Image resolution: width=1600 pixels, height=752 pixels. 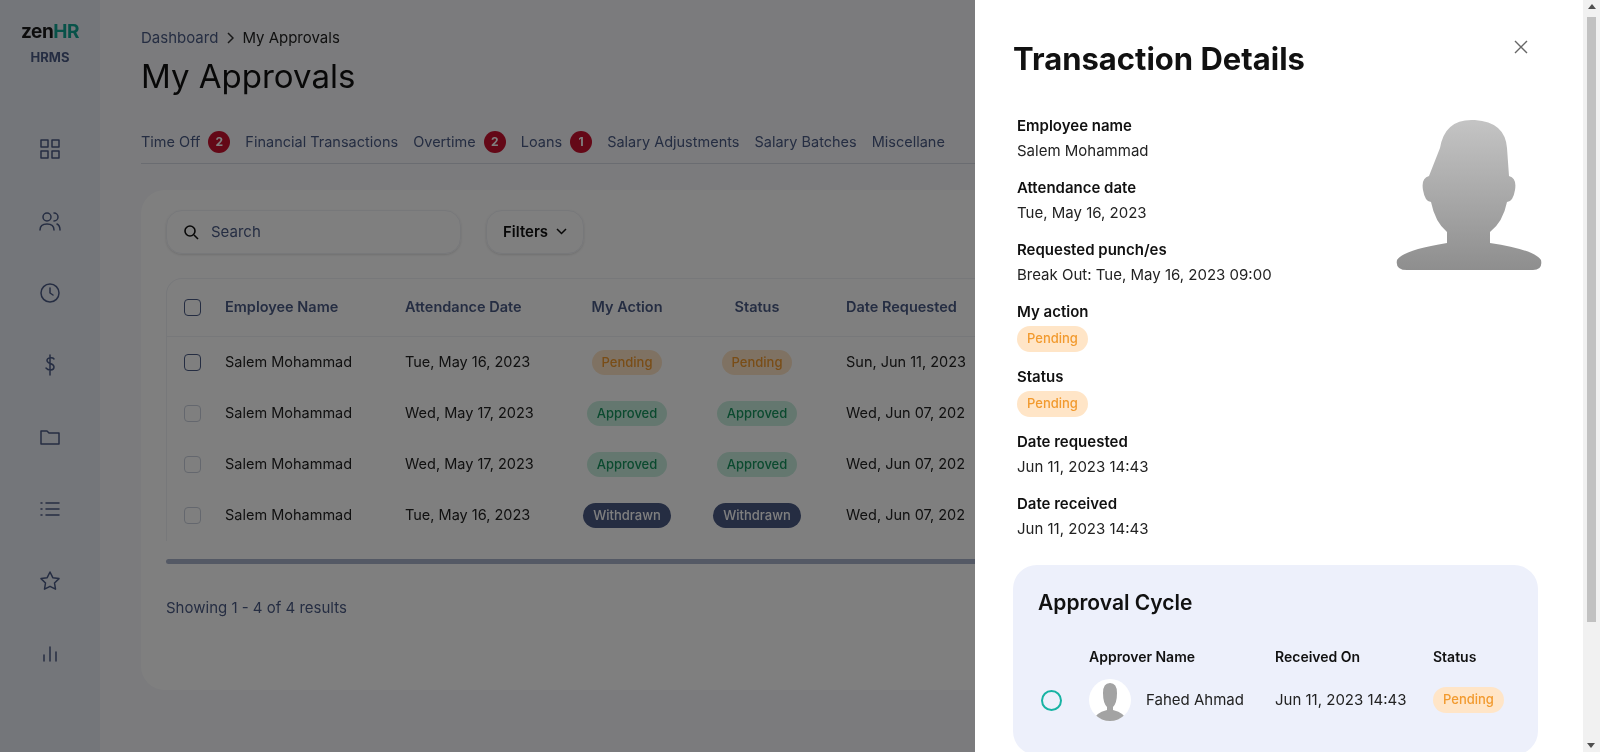 I want to click on column-header: My Action, so click(x=627, y=307).